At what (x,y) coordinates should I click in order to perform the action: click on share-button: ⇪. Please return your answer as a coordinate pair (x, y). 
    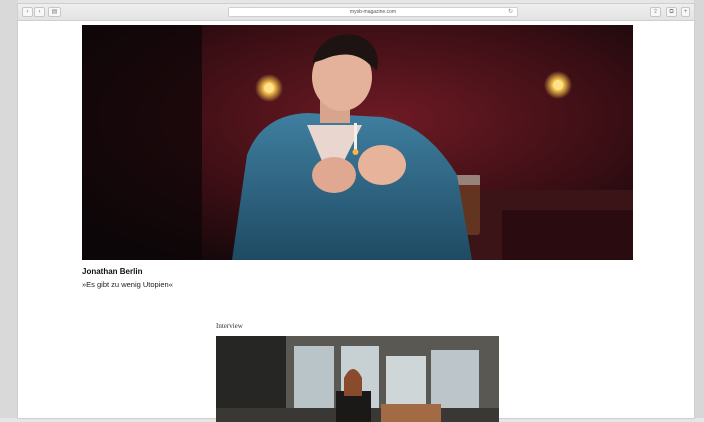
    Looking at the image, I should click on (655, 12).